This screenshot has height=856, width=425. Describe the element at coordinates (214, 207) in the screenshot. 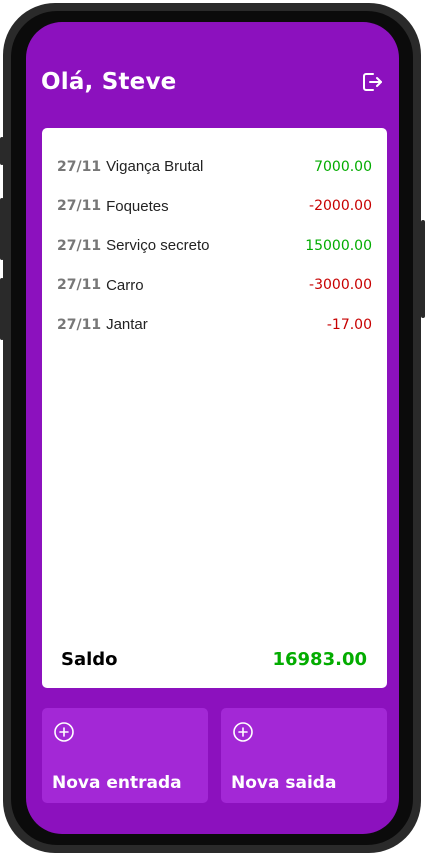

I see `transaction-row: 27/11 Foquetes -2000.00` at that location.